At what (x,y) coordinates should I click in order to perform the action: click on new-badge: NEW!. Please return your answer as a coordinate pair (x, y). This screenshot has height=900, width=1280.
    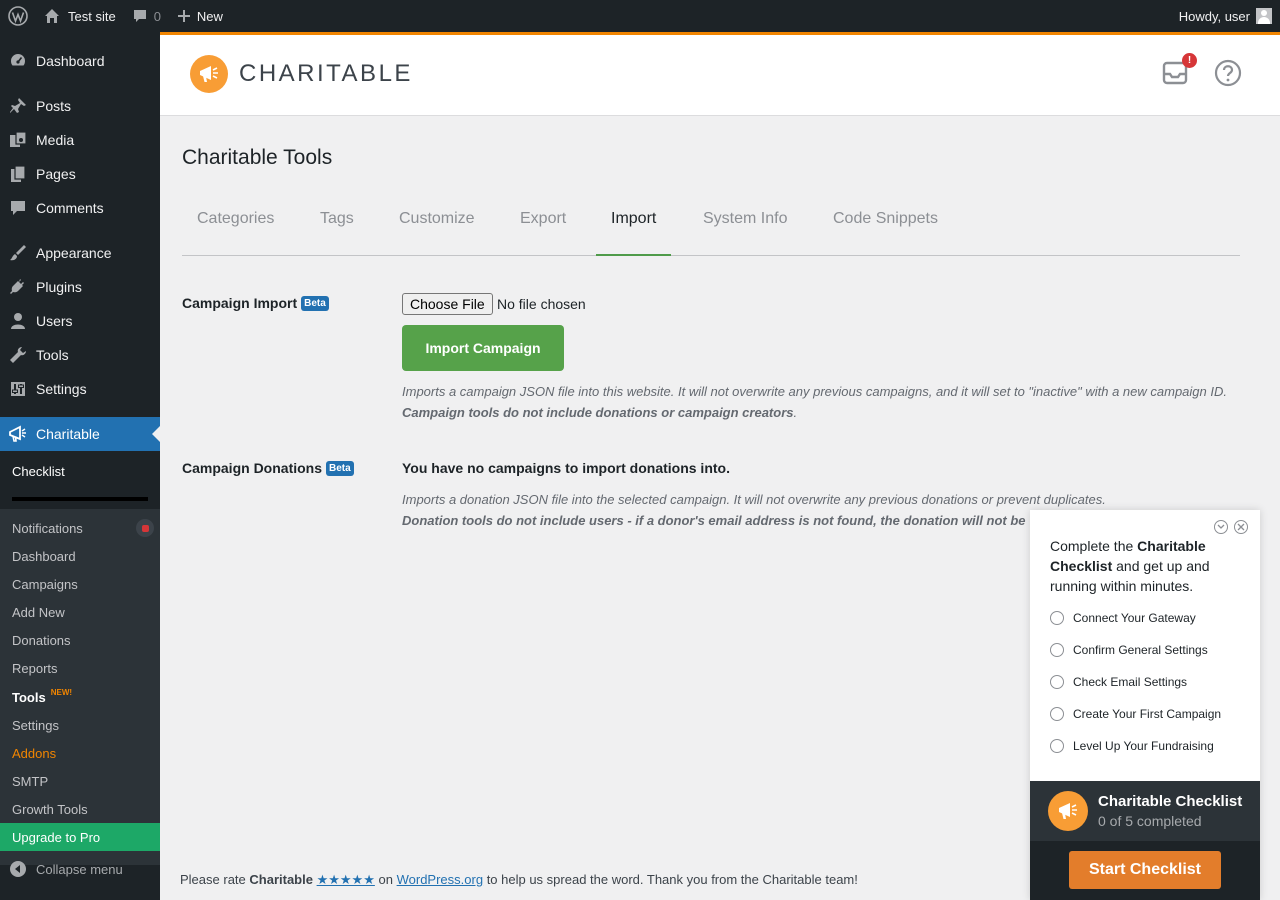
    Looking at the image, I should click on (61, 692).